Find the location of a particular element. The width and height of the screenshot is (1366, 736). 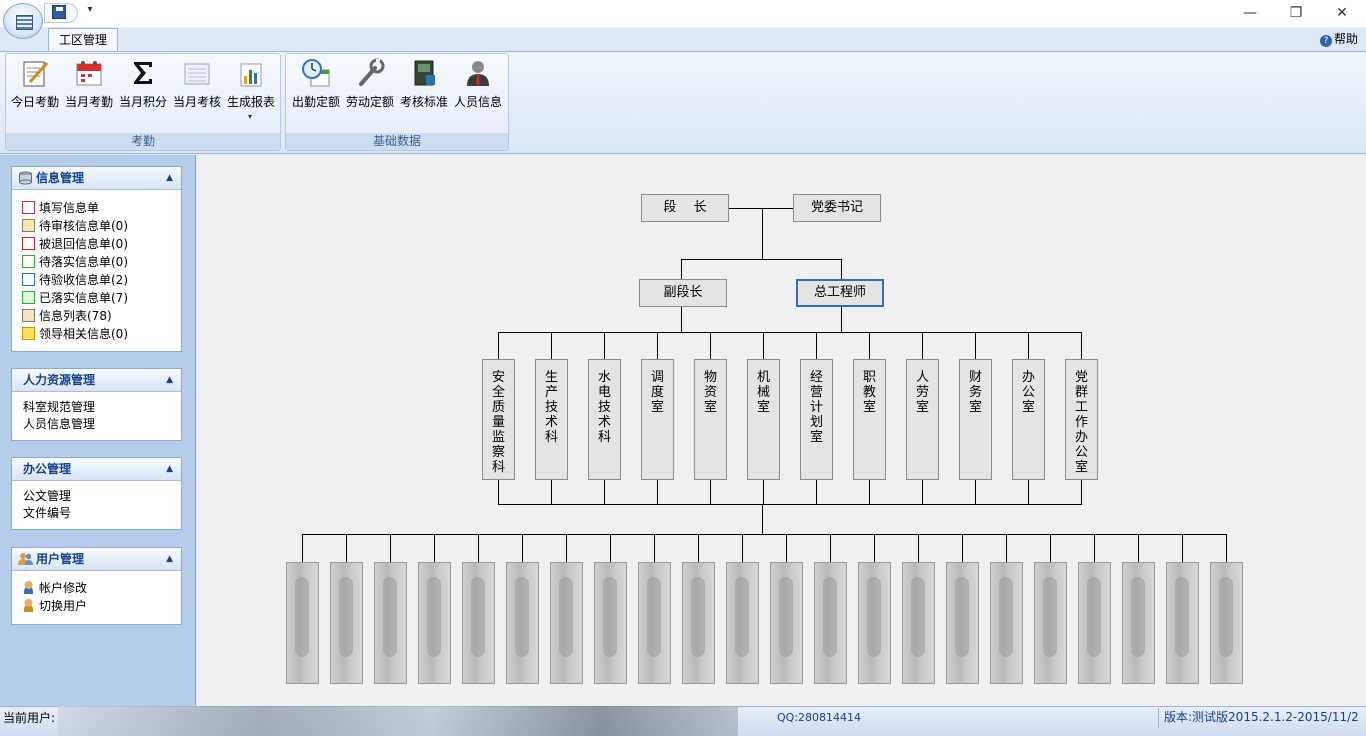

today-attendance-button: 今日考勤 is located at coordinates (35, 91).